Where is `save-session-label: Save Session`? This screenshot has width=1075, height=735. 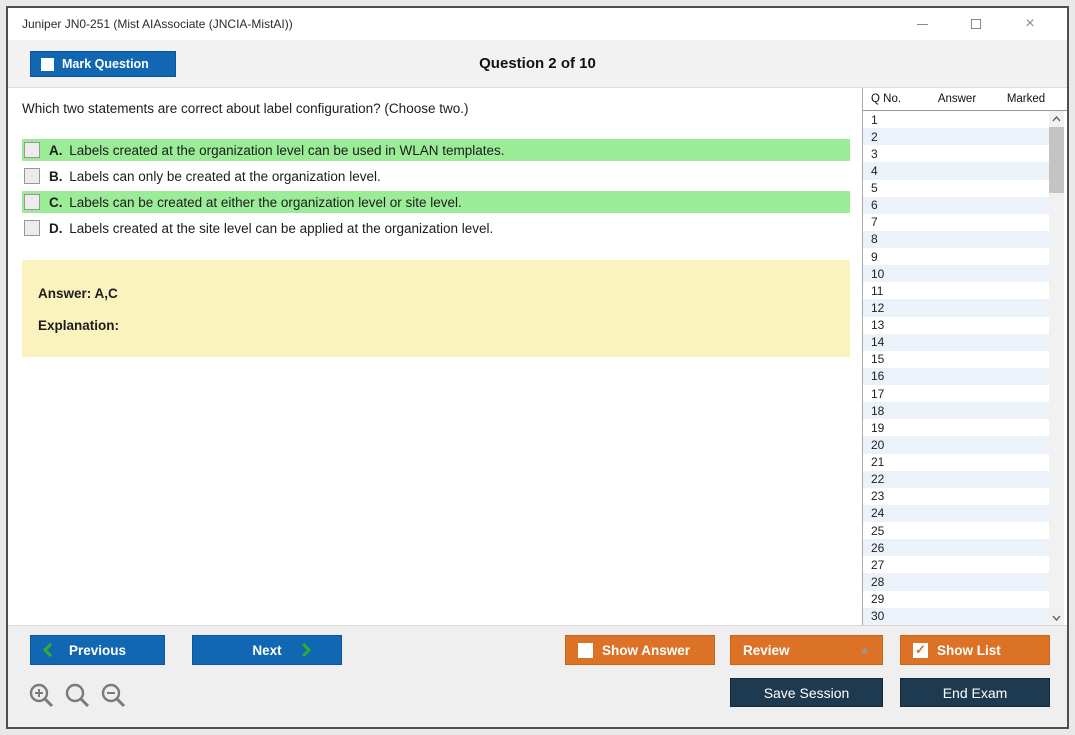 save-session-label: Save Session is located at coordinates (806, 692).